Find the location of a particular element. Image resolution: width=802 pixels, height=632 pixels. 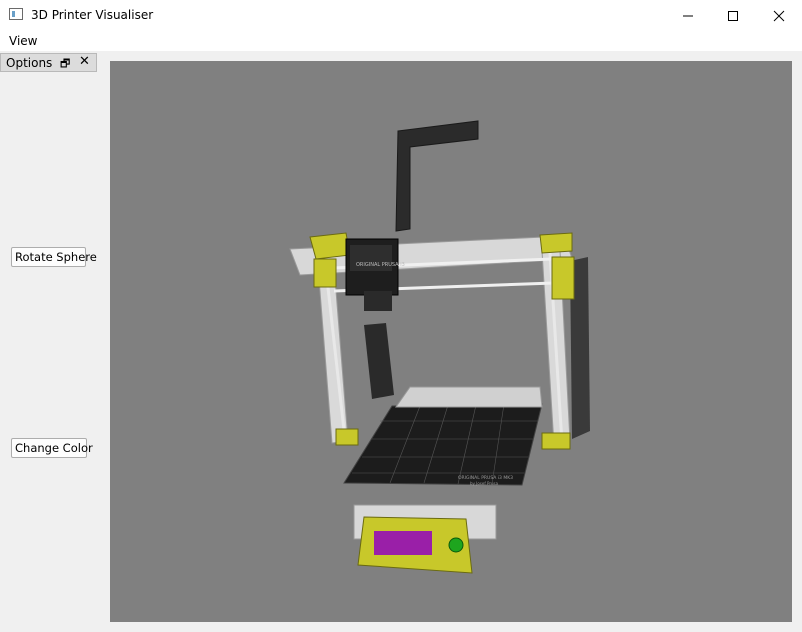

minimize-icon is located at coordinates (688, 15).